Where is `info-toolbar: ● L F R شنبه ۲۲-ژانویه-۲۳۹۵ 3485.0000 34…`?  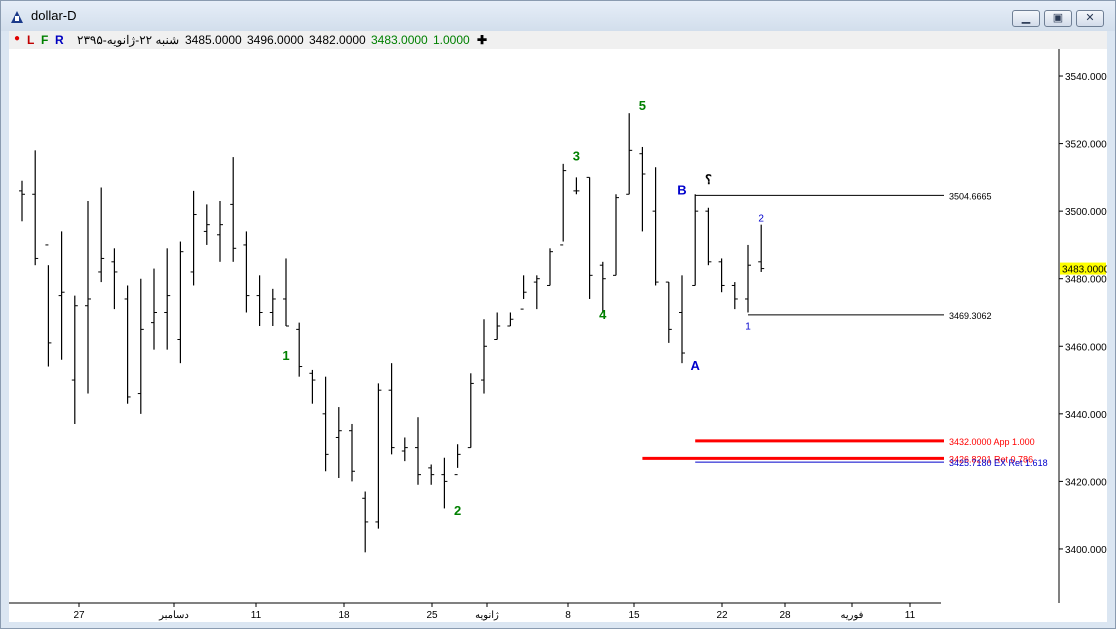
info-toolbar: ● L F R شنبه ۲۲-ژانویه-۲۳۹۵ 3485.0000 34… is located at coordinates (558, 40).